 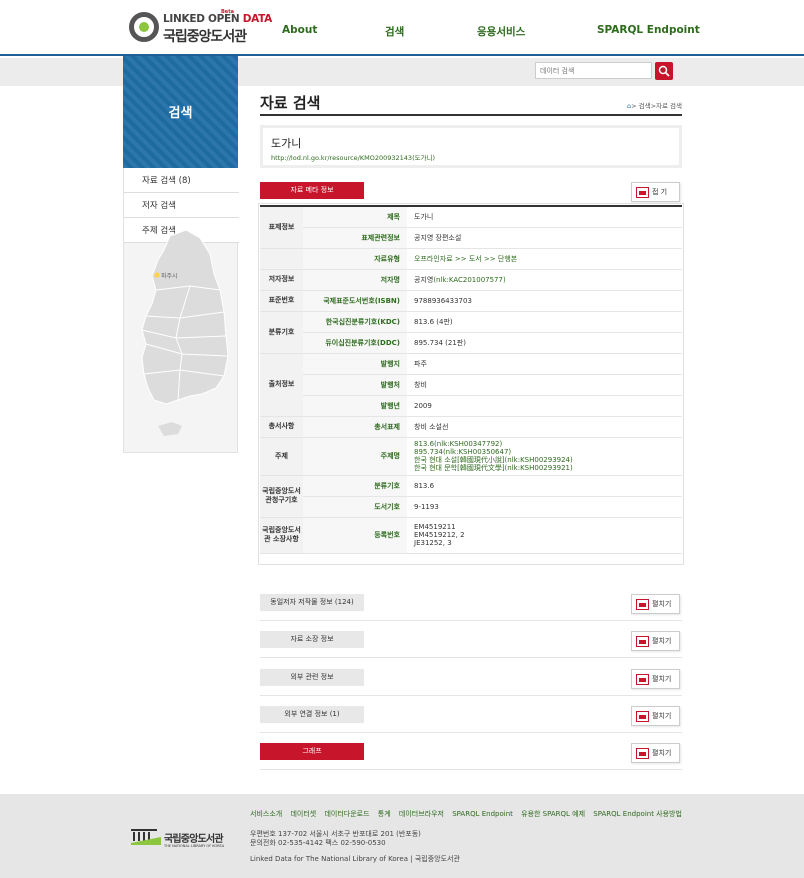 What do you see at coordinates (642, 192) in the screenshot?
I see `collapse-icon` at bounding box center [642, 192].